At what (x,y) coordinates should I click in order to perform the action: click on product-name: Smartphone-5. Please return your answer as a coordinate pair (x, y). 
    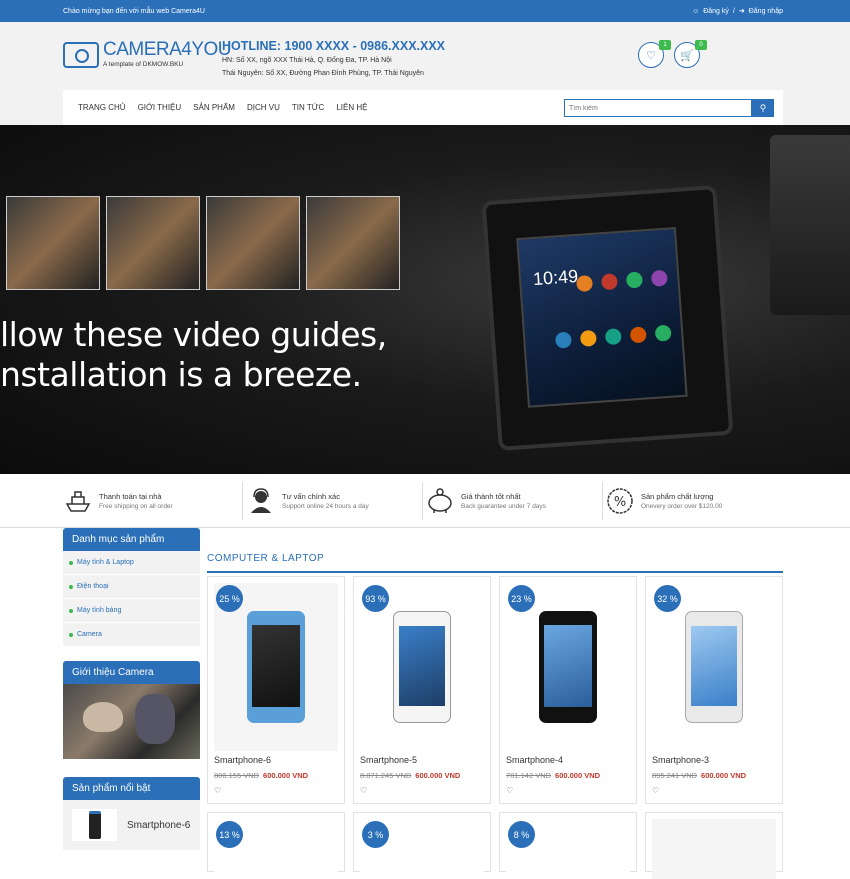
    Looking at the image, I should click on (422, 760).